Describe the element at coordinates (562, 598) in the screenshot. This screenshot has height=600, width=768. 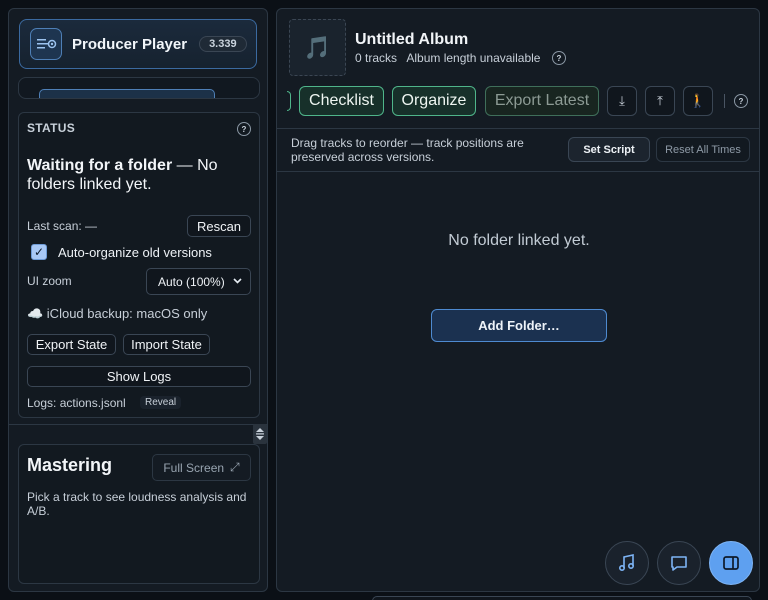
I see `bottom-panel-edge` at that location.